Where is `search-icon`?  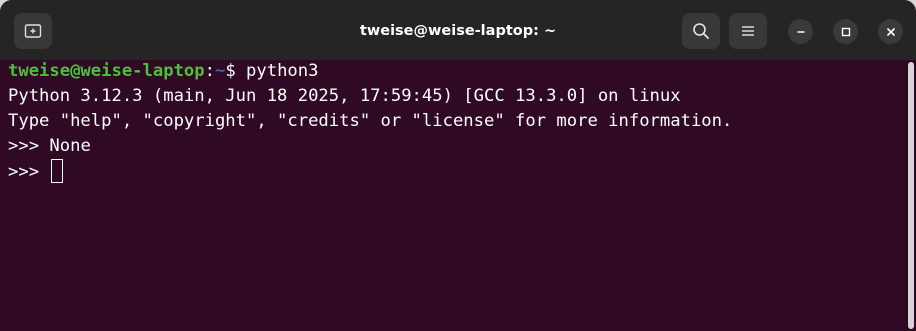
search-icon is located at coordinates (701, 31).